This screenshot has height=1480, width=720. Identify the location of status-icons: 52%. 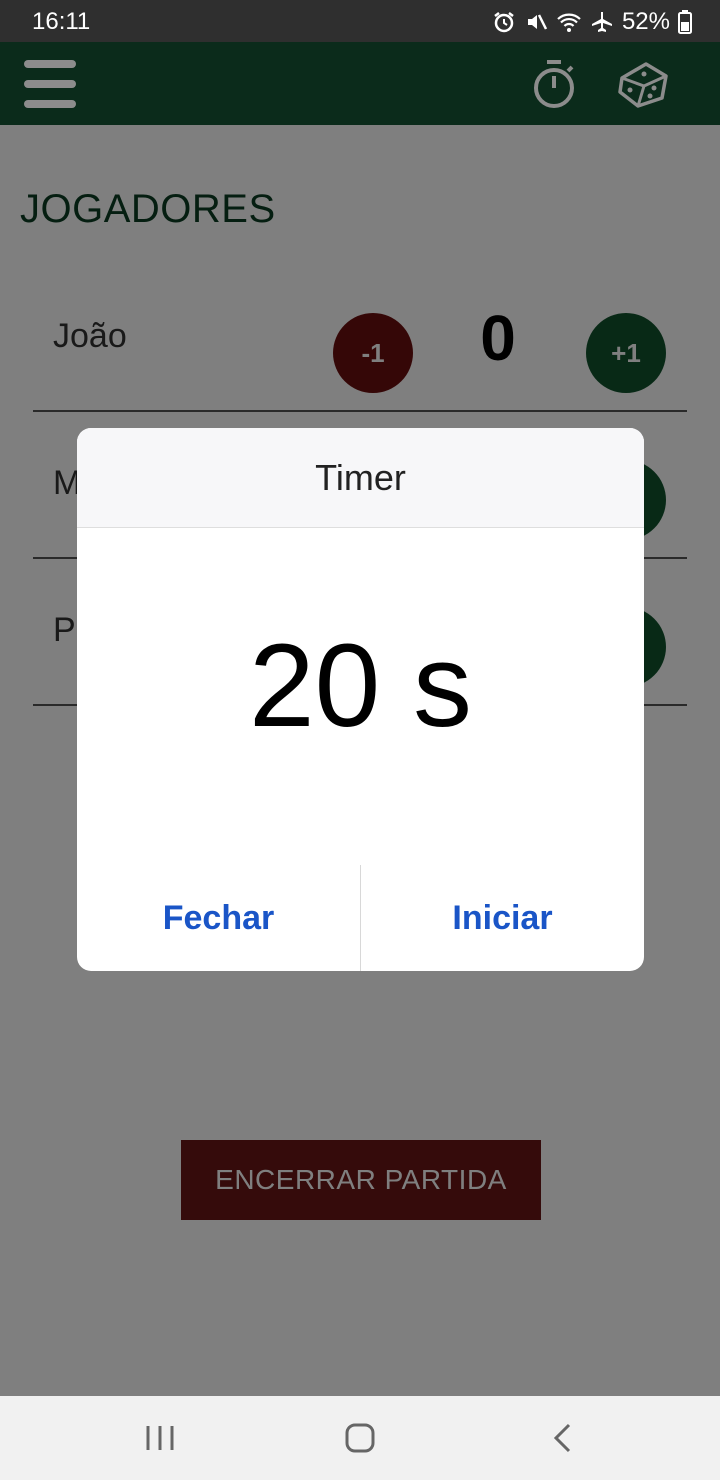
(592, 22).